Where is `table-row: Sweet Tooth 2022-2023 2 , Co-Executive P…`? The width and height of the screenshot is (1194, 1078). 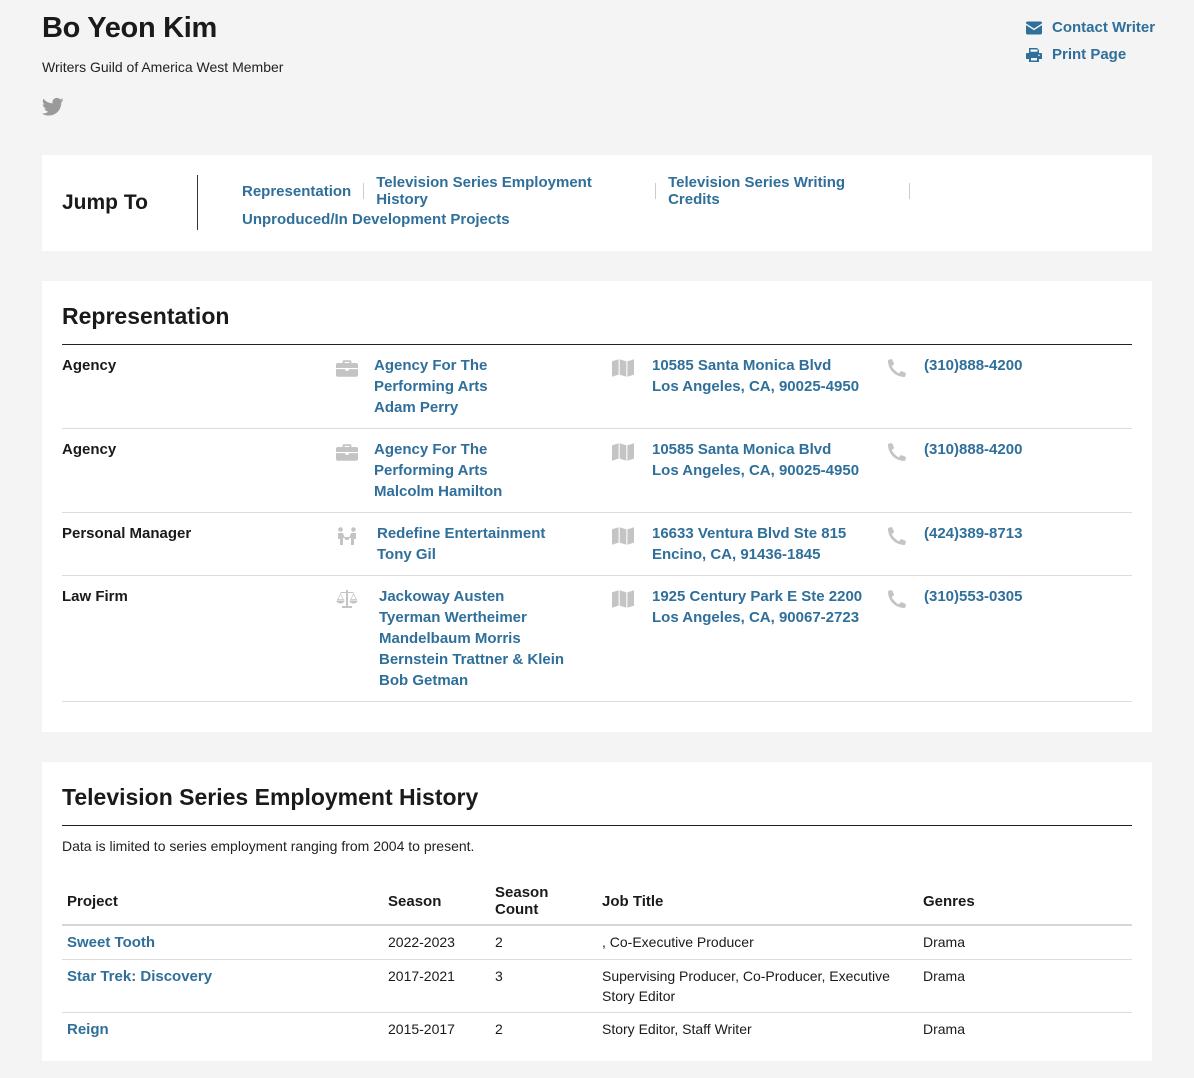
table-row: Sweet Tooth 2022-2023 2 , Co-Executive P… is located at coordinates (597, 942).